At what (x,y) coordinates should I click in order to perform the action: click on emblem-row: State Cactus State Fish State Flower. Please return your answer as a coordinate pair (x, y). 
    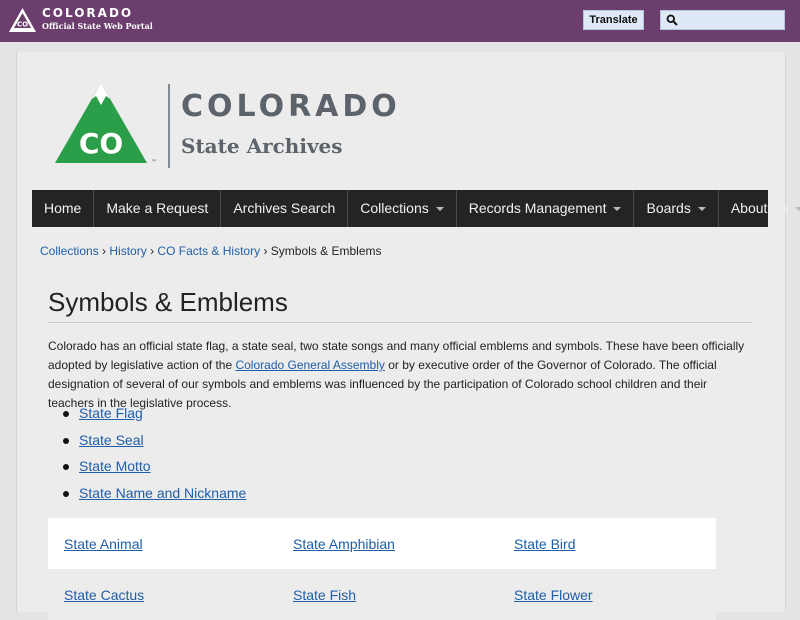
    Looking at the image, I should click on (382, 594).